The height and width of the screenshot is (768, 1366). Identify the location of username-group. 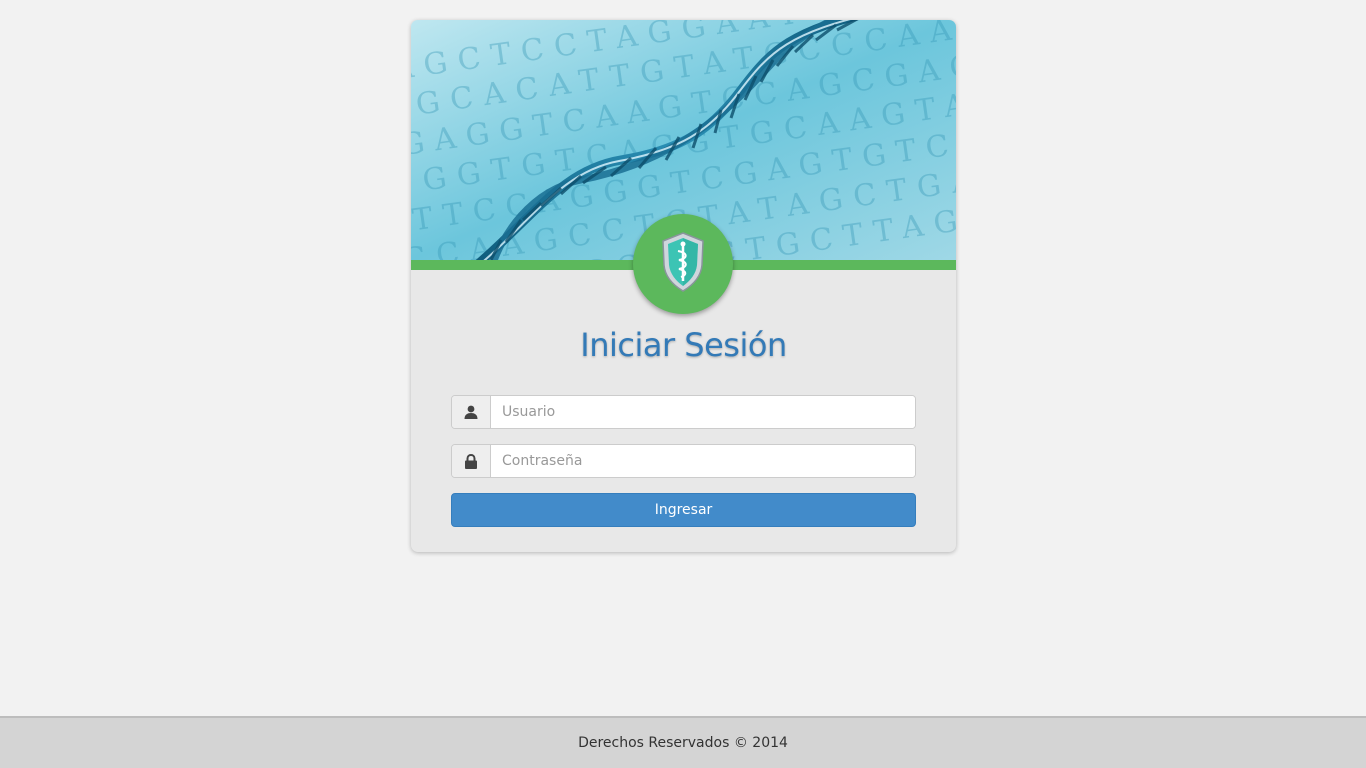
(683, 412).